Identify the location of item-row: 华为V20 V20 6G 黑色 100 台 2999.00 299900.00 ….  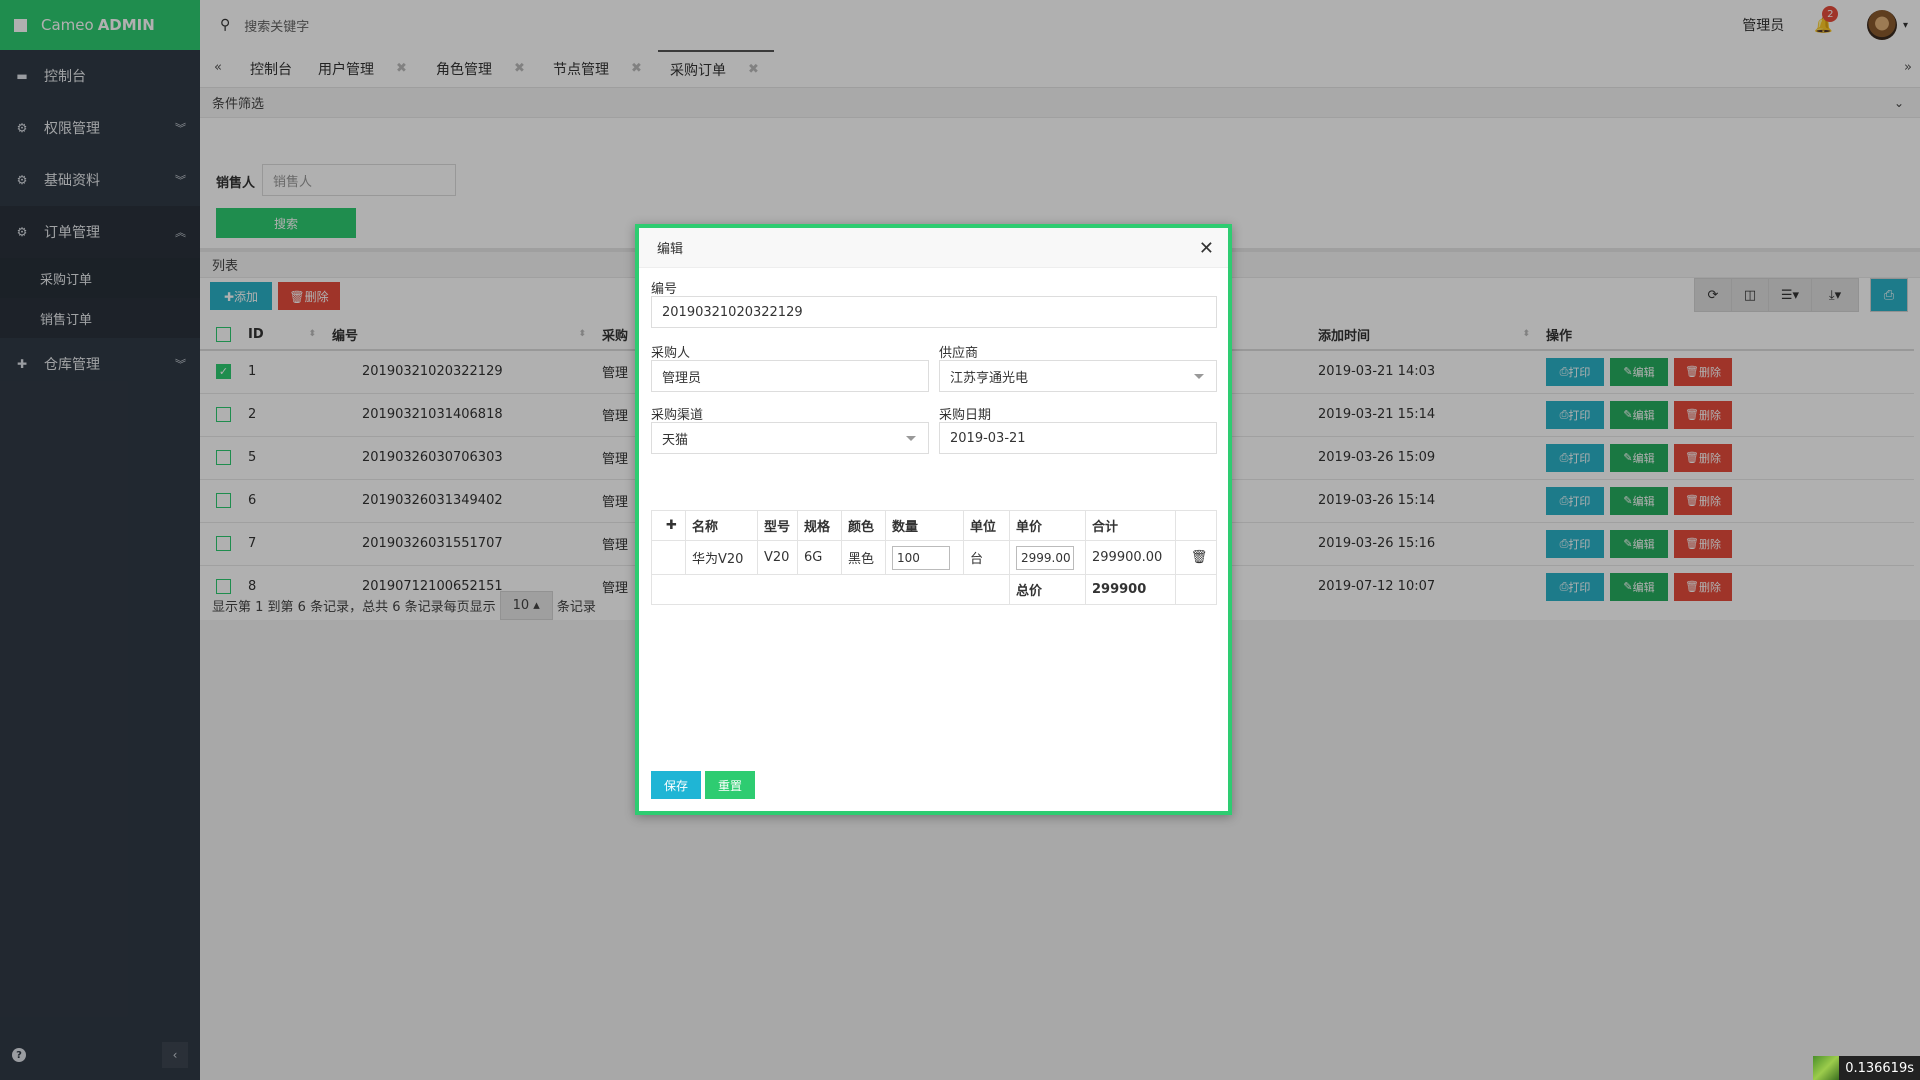
(934, 557).